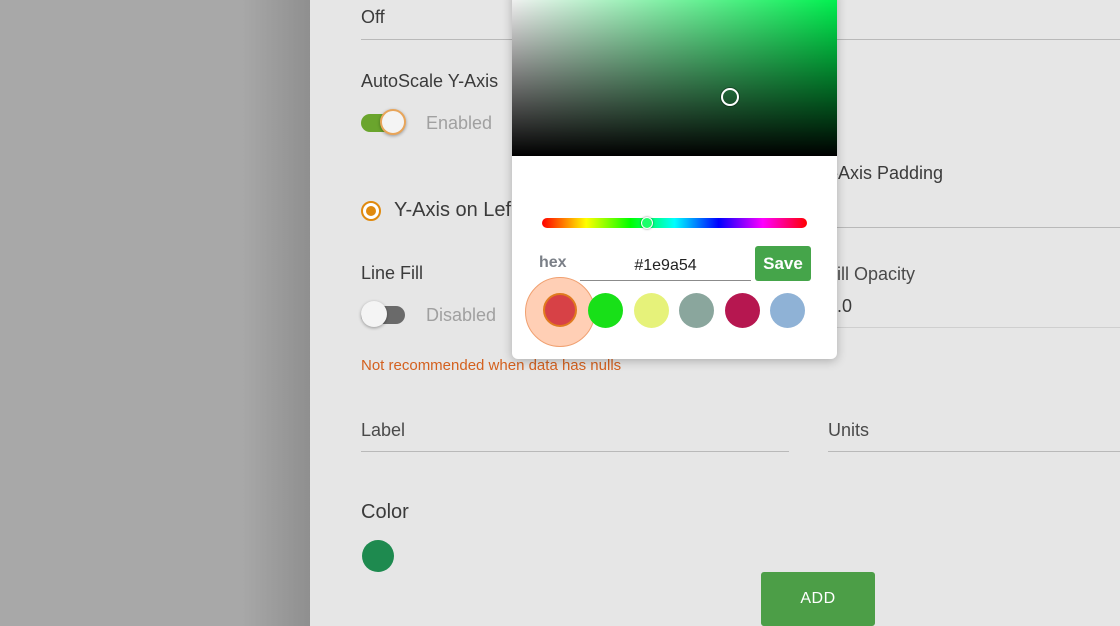 This screenshot has width=1120, height=626. Describe the element at coordinates (385, 512) in the screenshot. I see `color-label: Color` at that location.